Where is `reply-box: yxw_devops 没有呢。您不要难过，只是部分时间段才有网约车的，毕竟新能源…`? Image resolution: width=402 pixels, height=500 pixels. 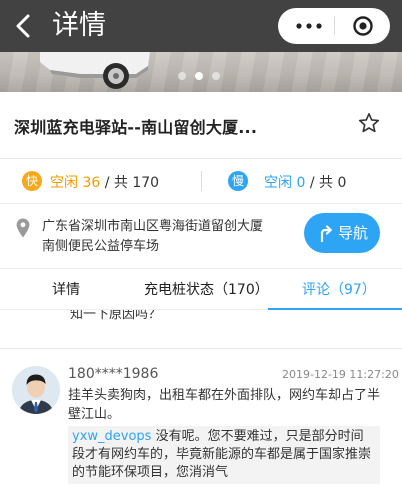 reply-box: yxw_devops 没有呢。您不要难过，只是部分时间段才有网约车的，毕竟新能源… is located at coordinates (224, 455).